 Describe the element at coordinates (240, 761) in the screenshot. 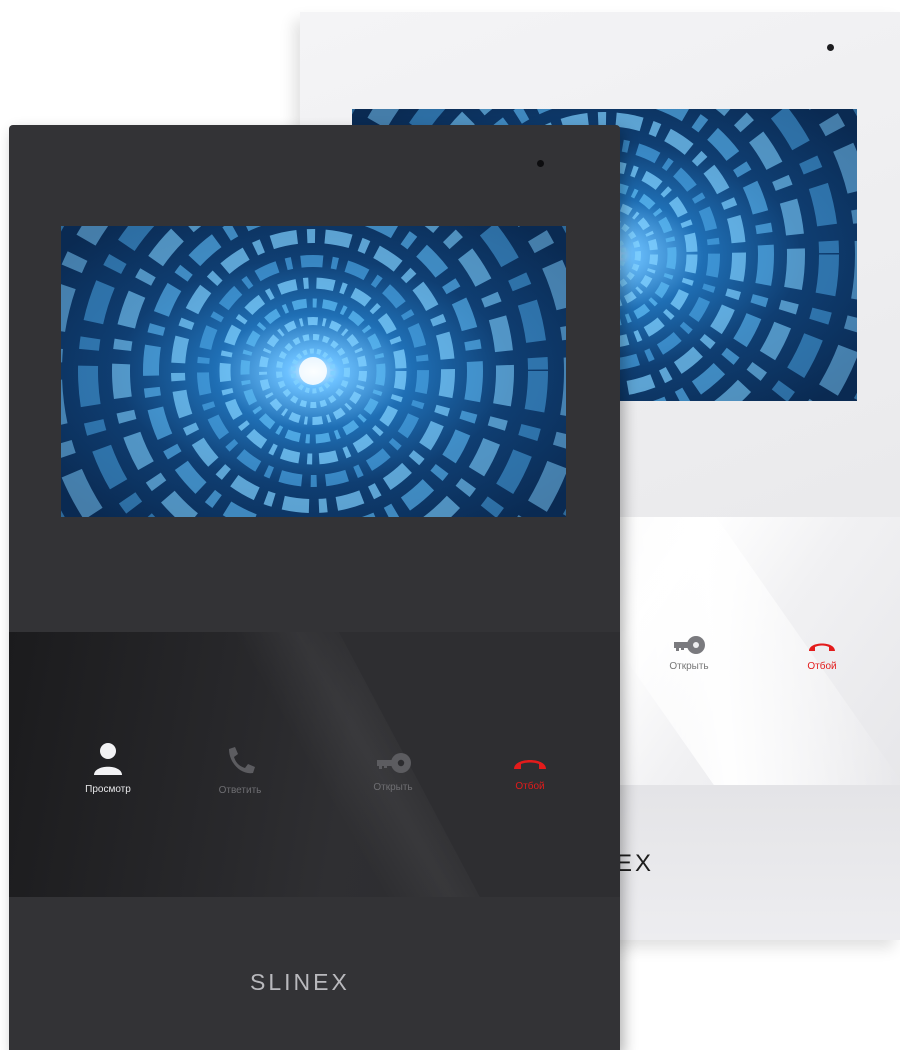

I see `phone-icon` at that location.